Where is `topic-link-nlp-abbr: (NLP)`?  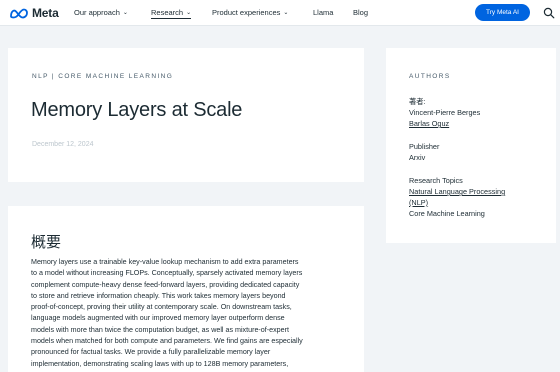
topic-link-nlp-abbr: (NLP) is located at coordinates (418, 202).